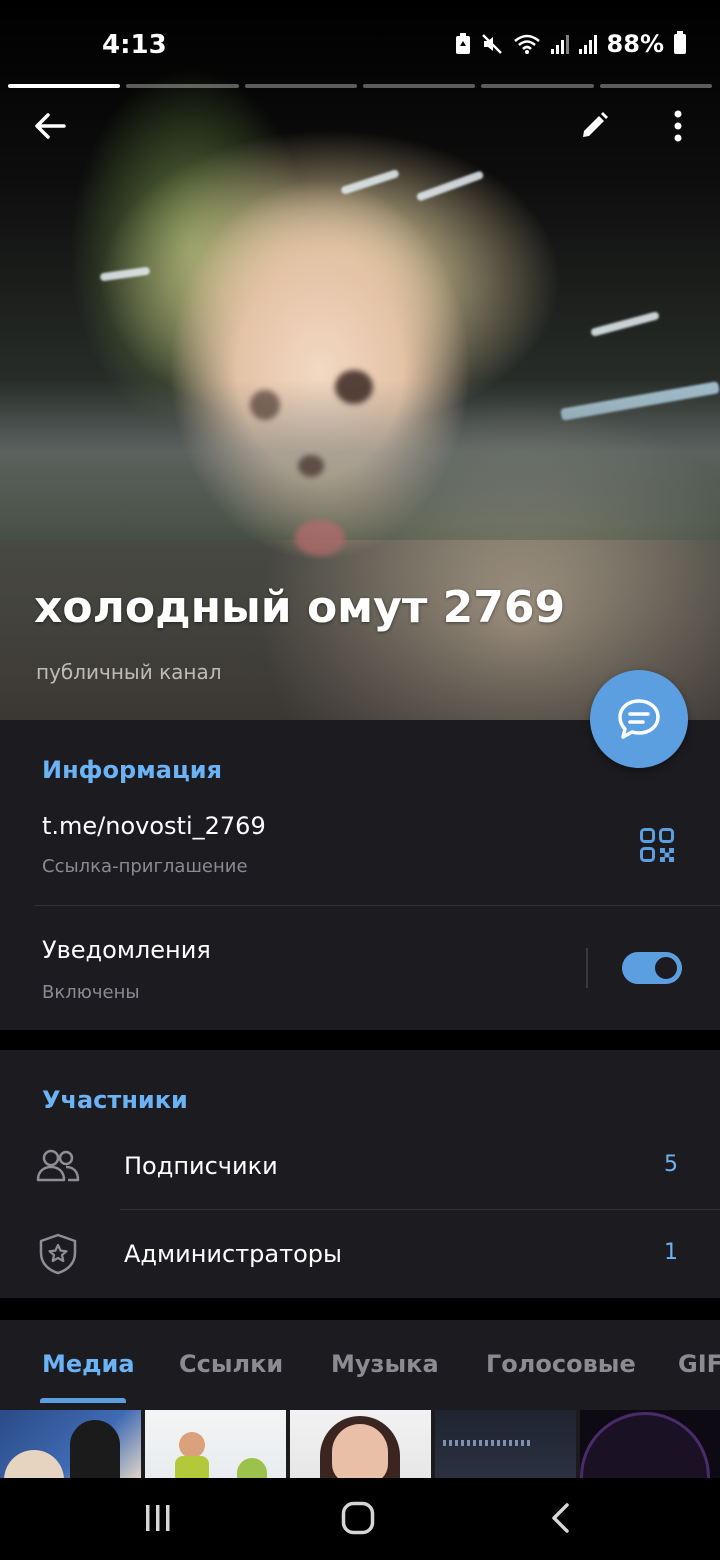  I want to click on media-grid, so click(360, 1445).